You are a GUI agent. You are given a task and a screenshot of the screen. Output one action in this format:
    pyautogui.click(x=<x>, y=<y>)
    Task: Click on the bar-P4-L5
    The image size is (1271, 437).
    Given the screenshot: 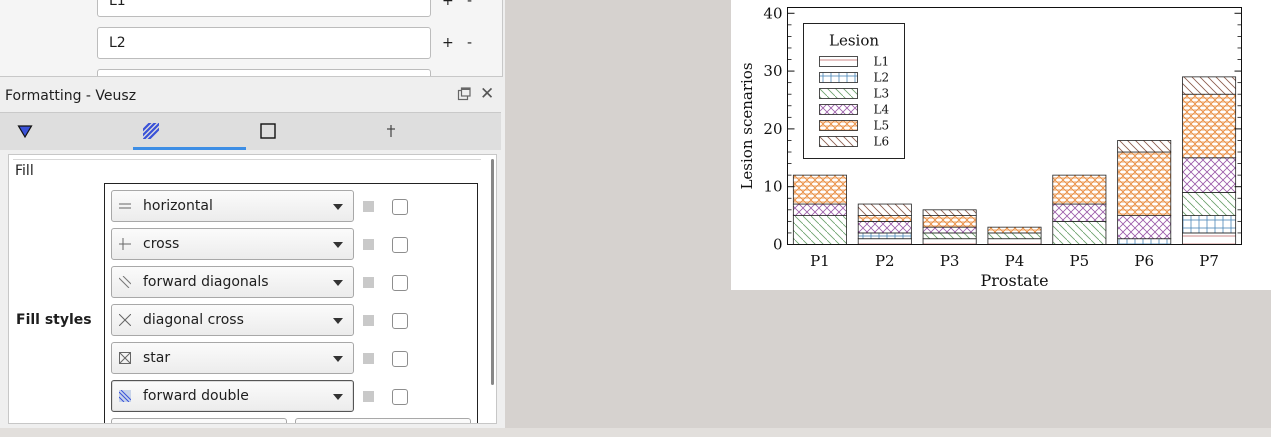 What is the action you would take?
    pyautogui.click(x=1014, y=230)
    